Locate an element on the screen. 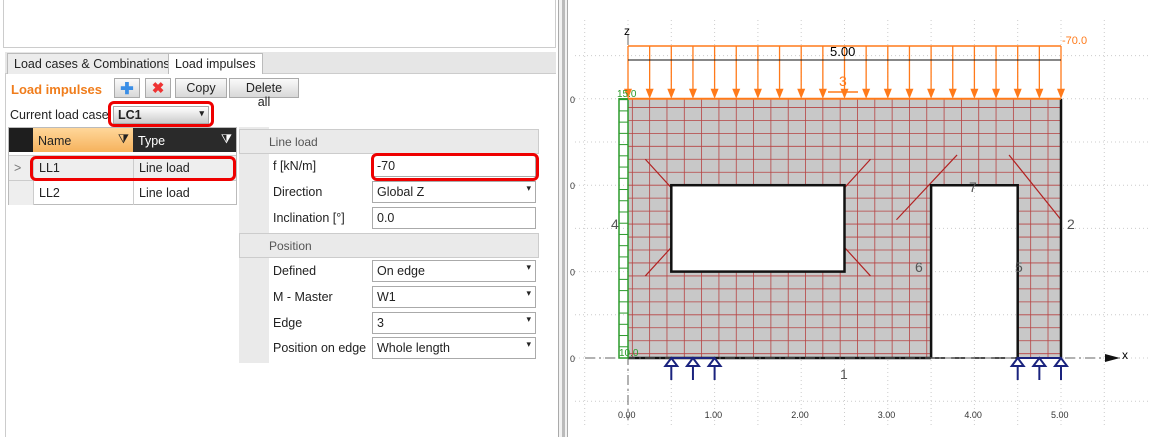  add-button: ✚ is located at coordinates (127, 88).